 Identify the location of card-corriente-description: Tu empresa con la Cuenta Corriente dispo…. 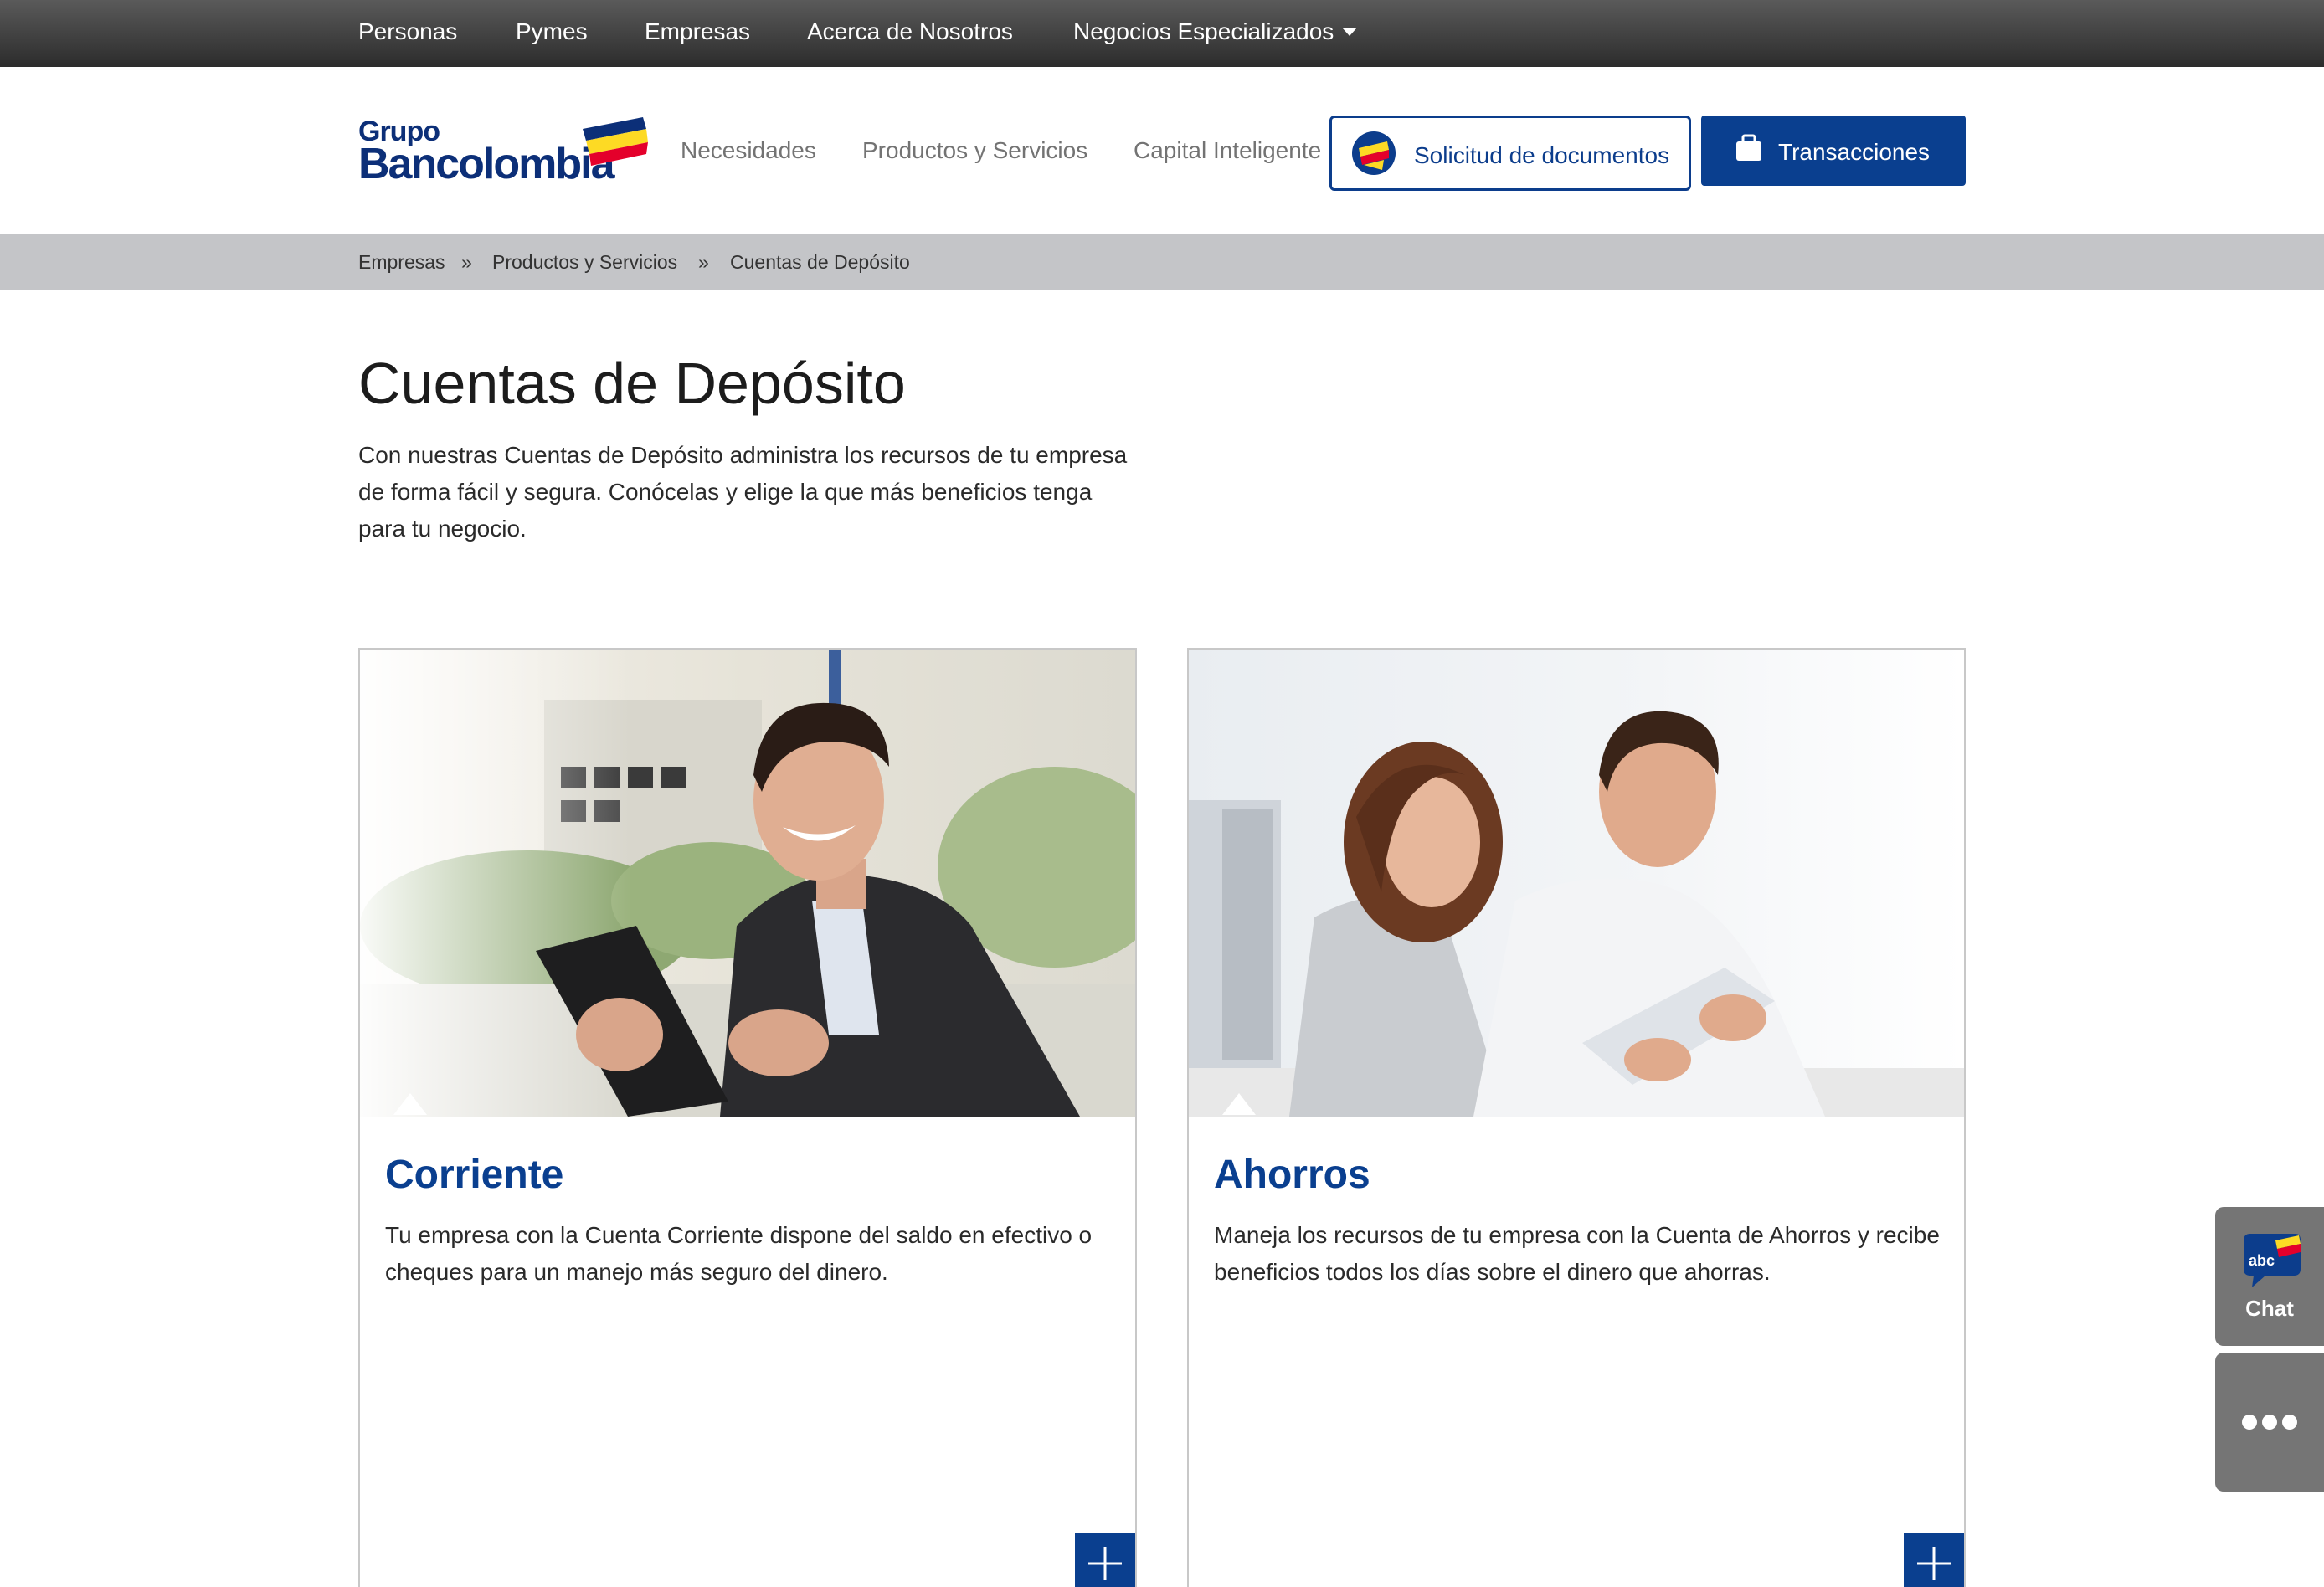
(739, 1254).